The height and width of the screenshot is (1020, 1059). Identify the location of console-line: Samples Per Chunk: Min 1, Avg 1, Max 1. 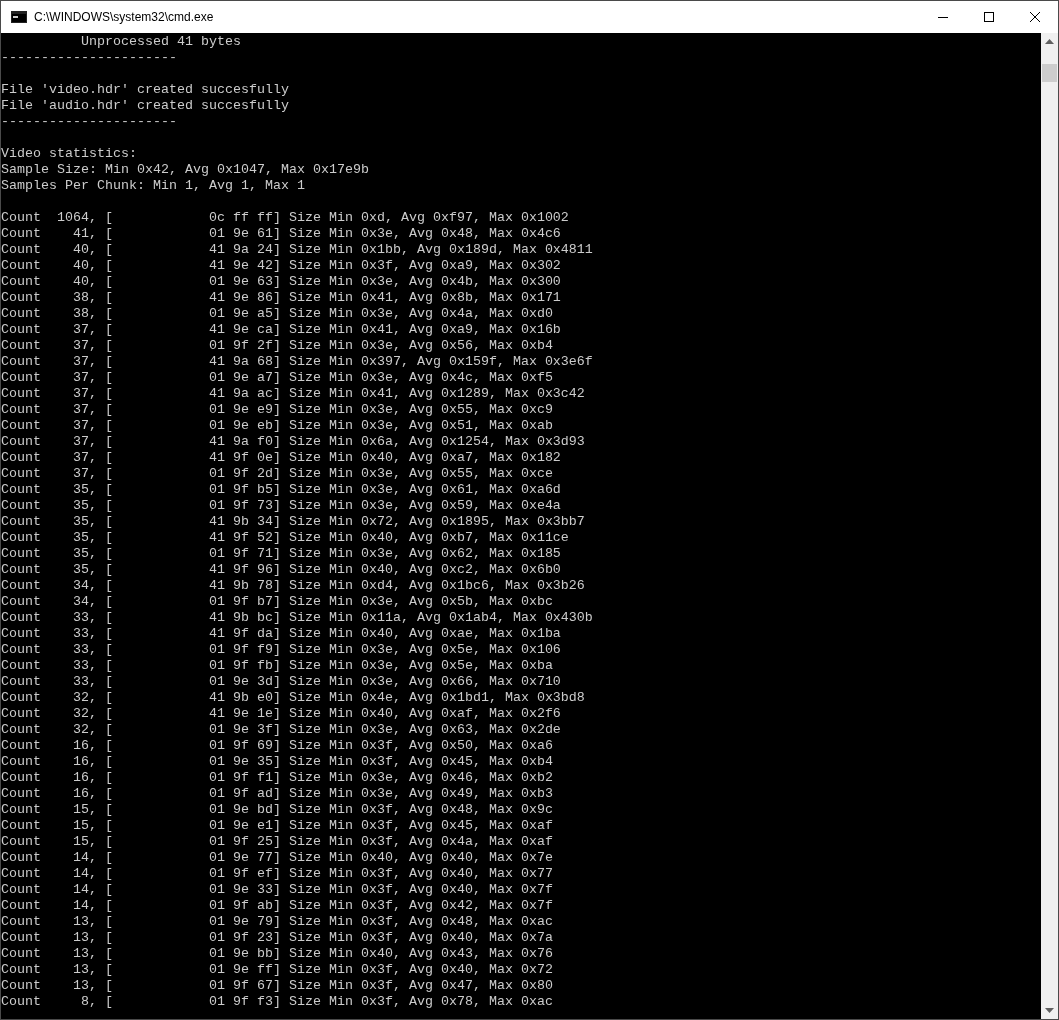
(153, 186).